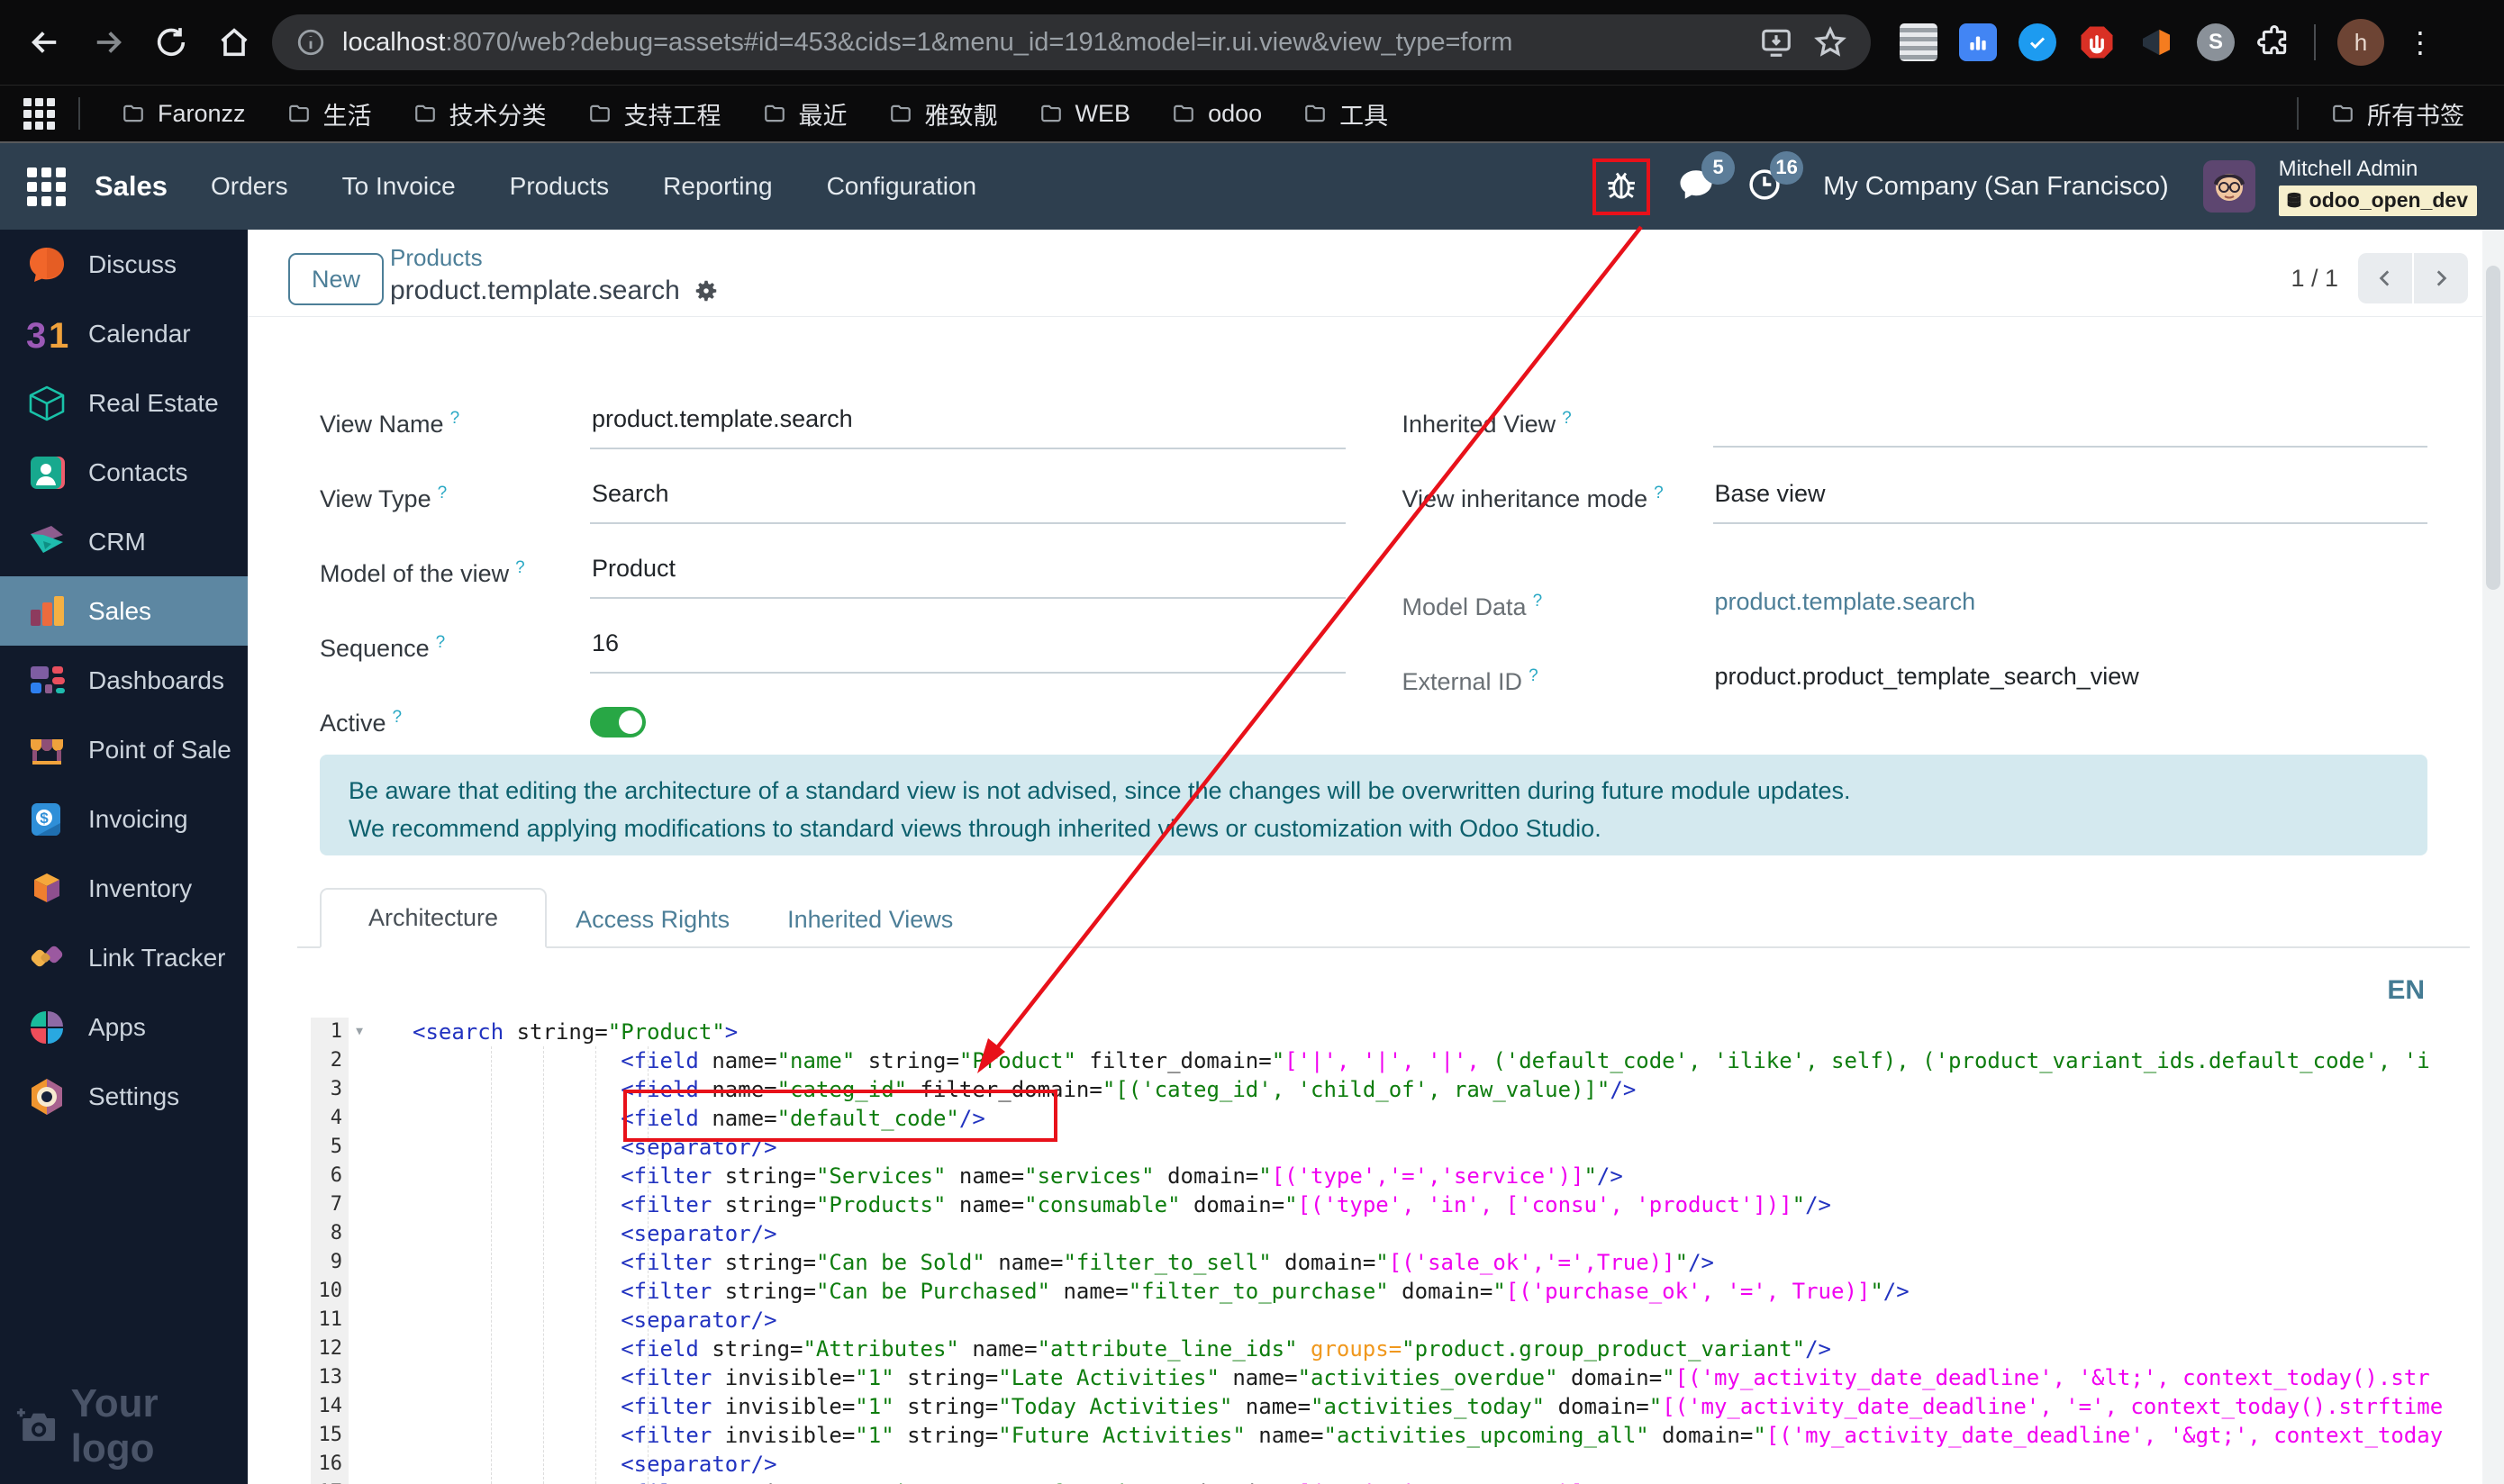 The image size is (2504, 1484). Describe the element at coordinates (2493, 428) in the screenshot. I see `scrollbar-thumb` at that location.